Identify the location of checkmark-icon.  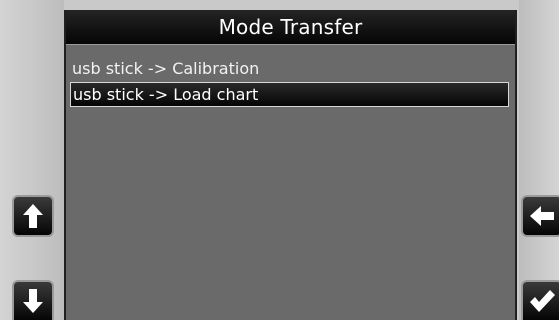
(542, 301).